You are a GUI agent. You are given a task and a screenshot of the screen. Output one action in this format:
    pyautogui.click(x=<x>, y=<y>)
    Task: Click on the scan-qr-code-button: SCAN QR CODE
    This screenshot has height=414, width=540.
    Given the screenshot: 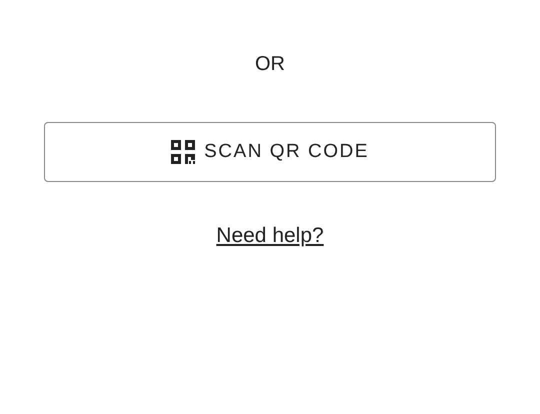 What is the action you would take?
    pyautogui.click(x=270, y=152)
    